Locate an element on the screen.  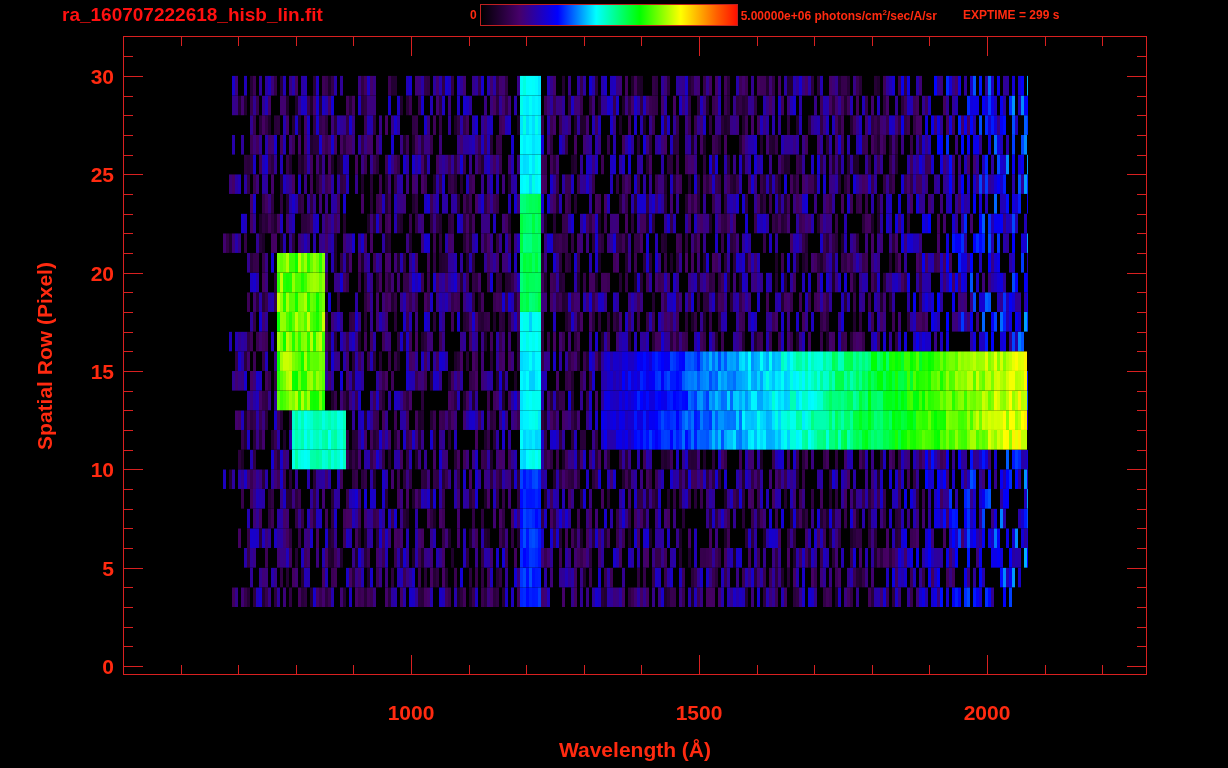
axis-tick-label: 25 is located at coordinates (102, 175).